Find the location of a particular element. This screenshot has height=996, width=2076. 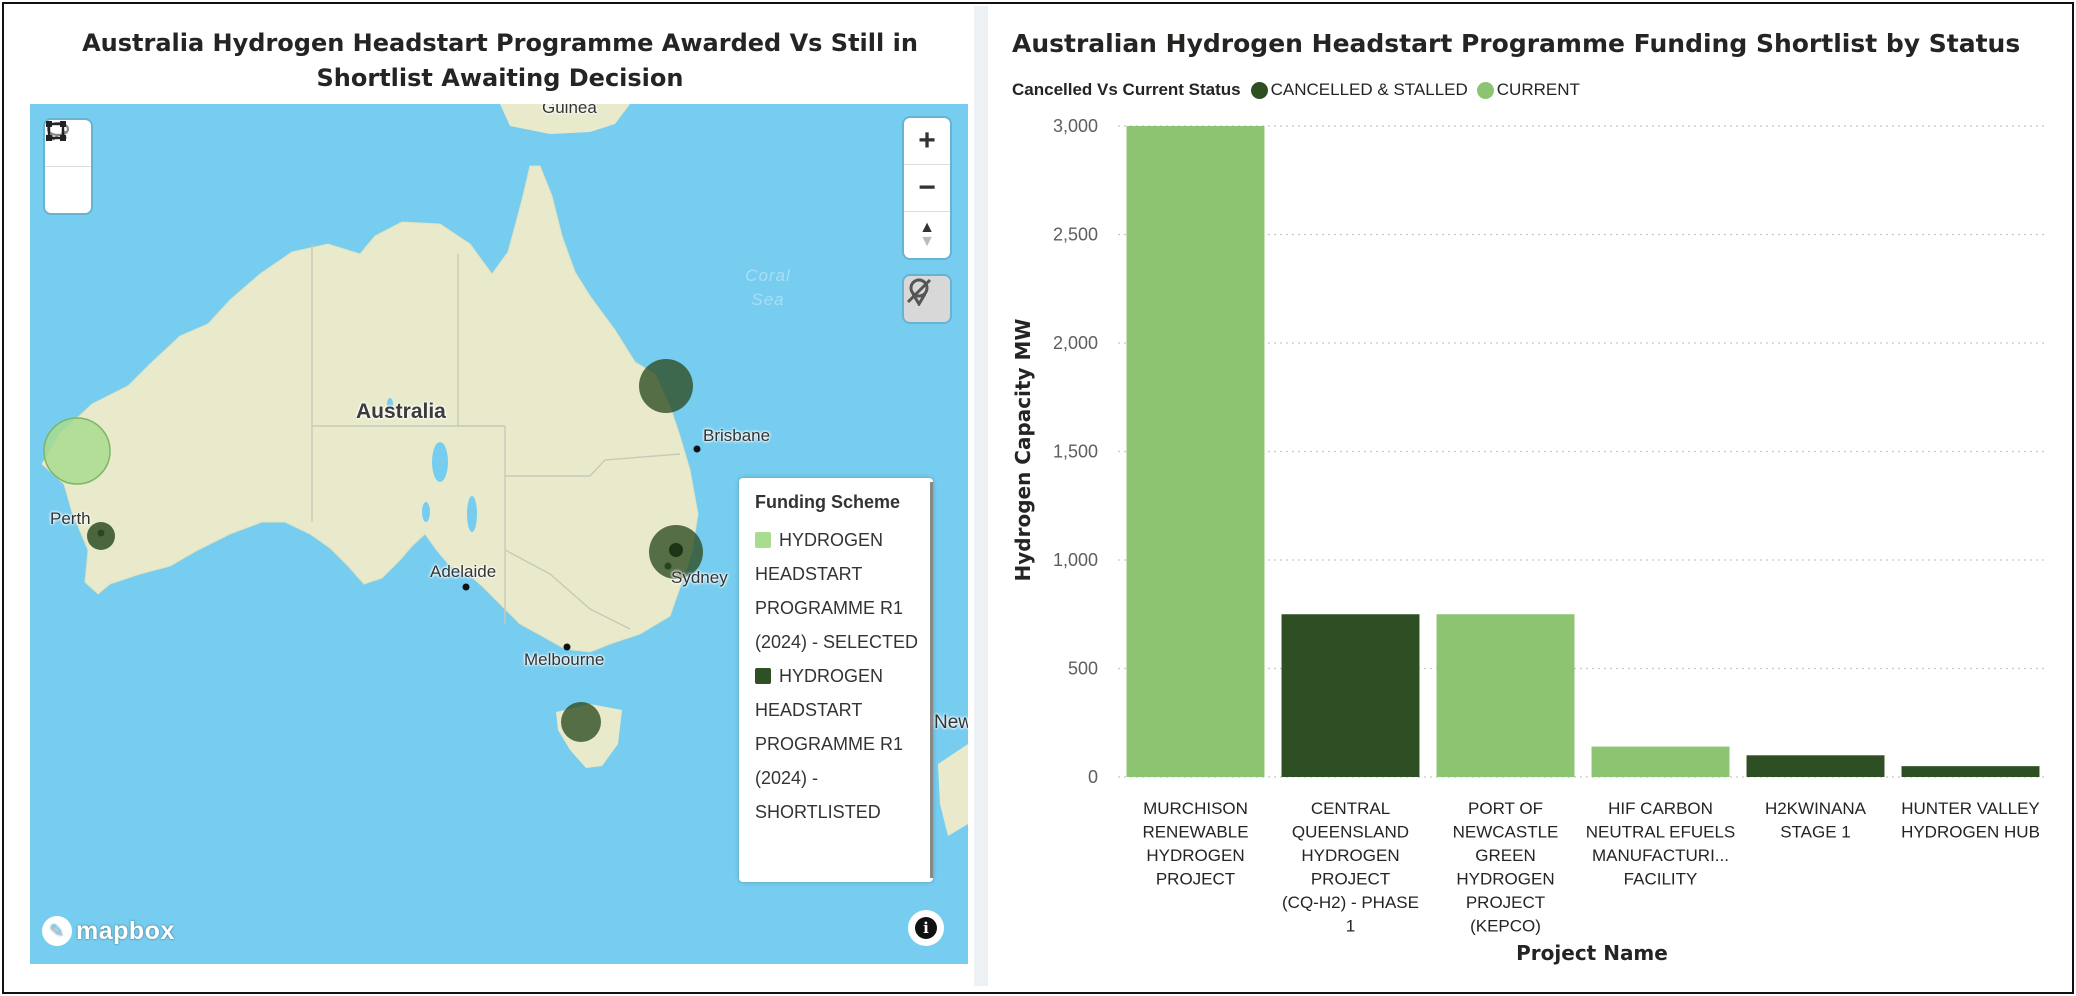

x-tick-label: RENEWABLE is located at coordinates (1195, 832).